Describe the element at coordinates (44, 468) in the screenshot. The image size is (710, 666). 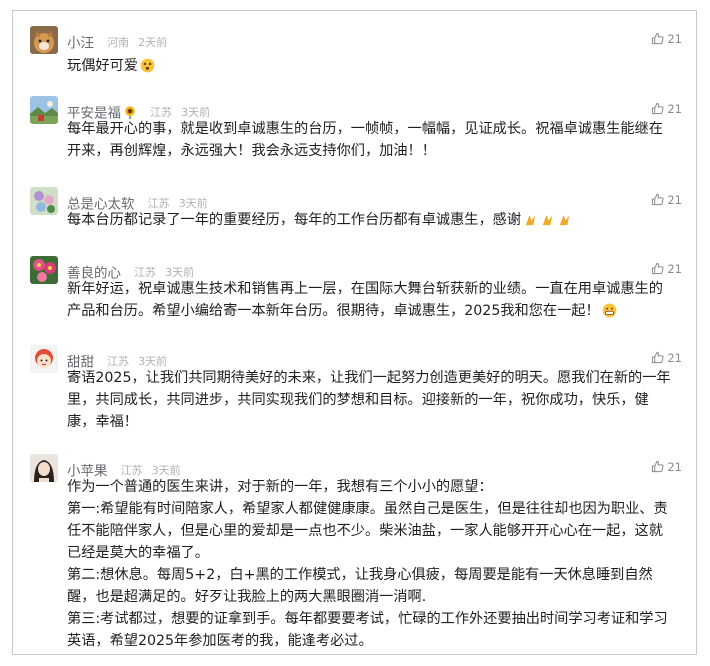
I see `portrait-photo-avatar` at that location.